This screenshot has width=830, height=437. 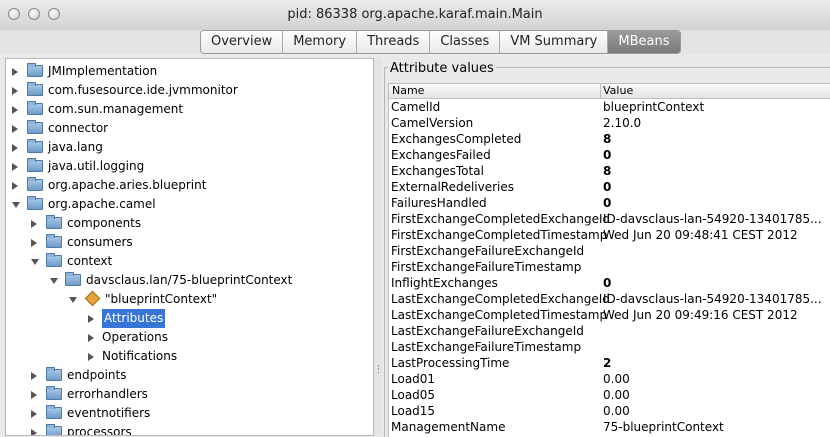 I want to click on title-bar: pid: 86338 org.apache.karaf.main.Main, so click(x=415, y=15).